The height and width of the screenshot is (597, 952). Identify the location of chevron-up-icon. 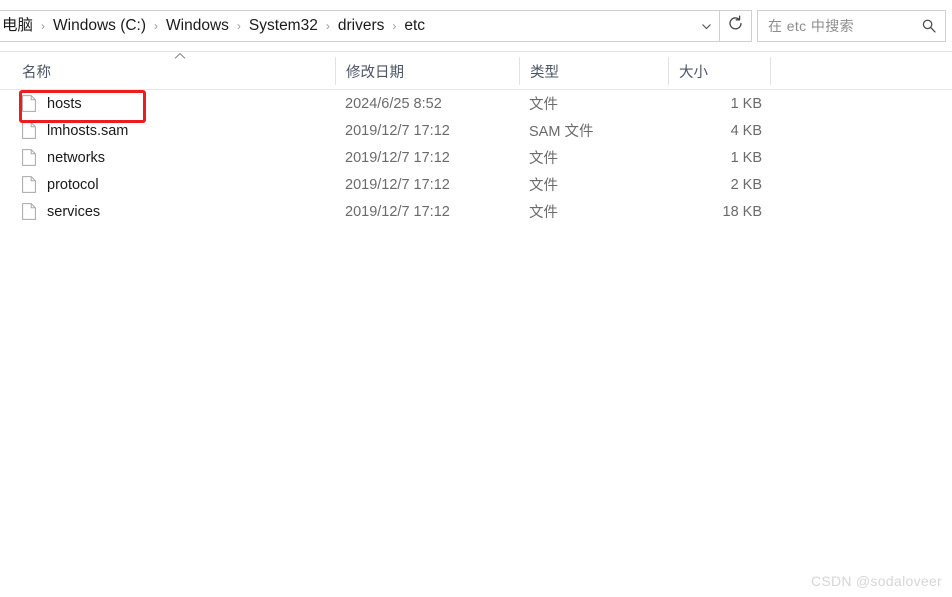
(180, 57).